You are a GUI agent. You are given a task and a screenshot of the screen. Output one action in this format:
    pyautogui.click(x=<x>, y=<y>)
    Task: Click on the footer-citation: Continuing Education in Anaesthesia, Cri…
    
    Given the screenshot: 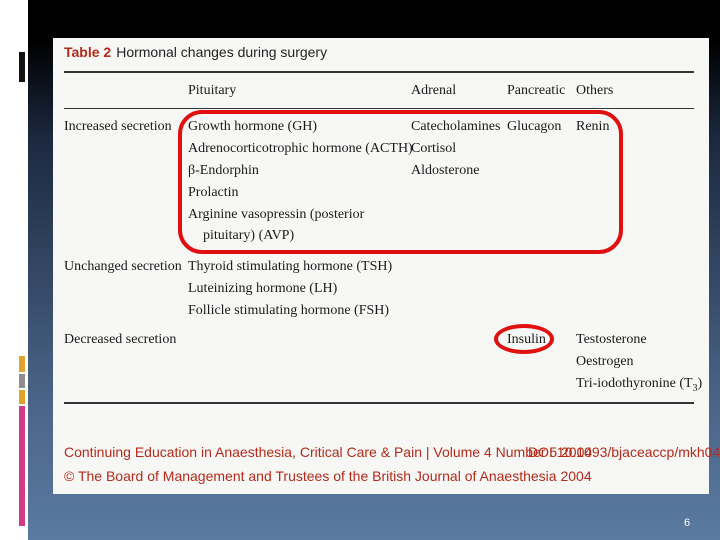 What is the action you would take?
    pyautogui.click(x=328, y=452)
    